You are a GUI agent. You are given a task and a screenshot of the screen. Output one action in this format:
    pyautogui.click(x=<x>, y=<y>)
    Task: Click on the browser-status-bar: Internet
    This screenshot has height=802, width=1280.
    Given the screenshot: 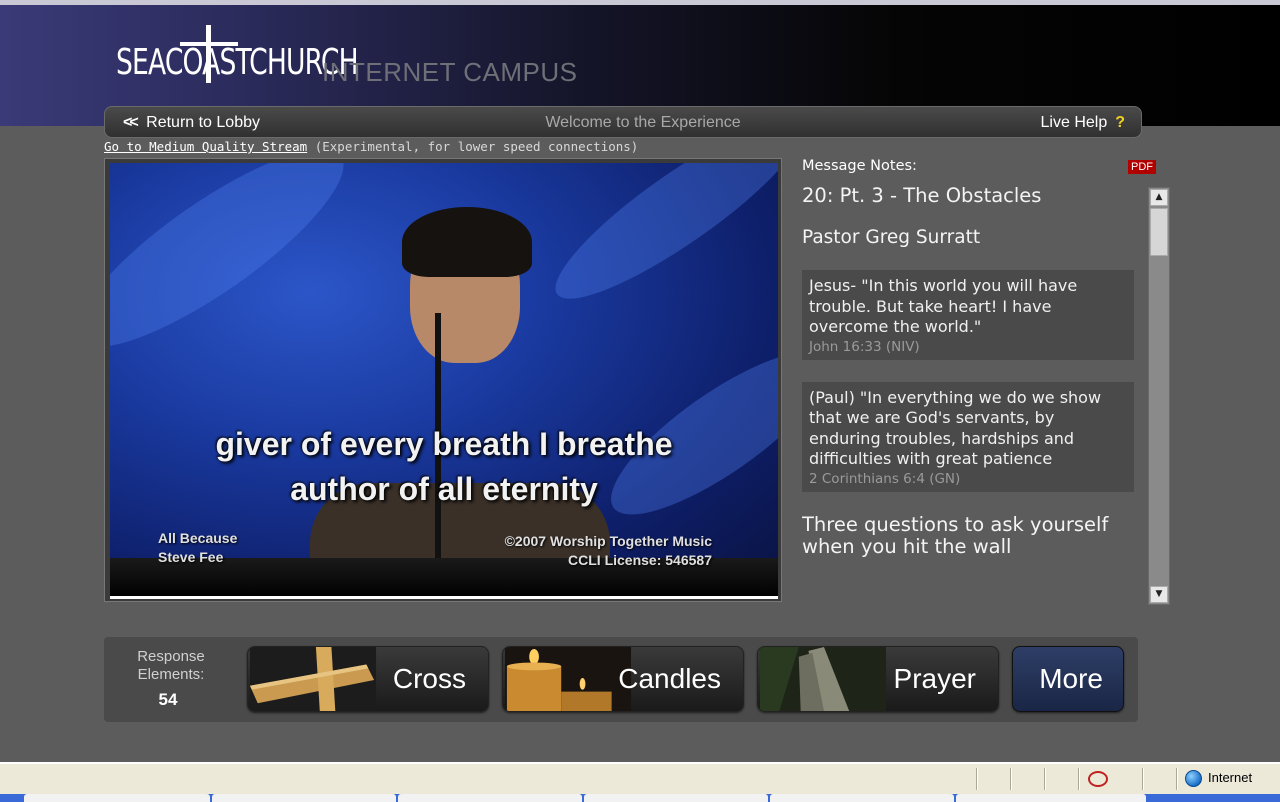 What is the action you would take?
    pyautogui.click(x=640, y=778)
    